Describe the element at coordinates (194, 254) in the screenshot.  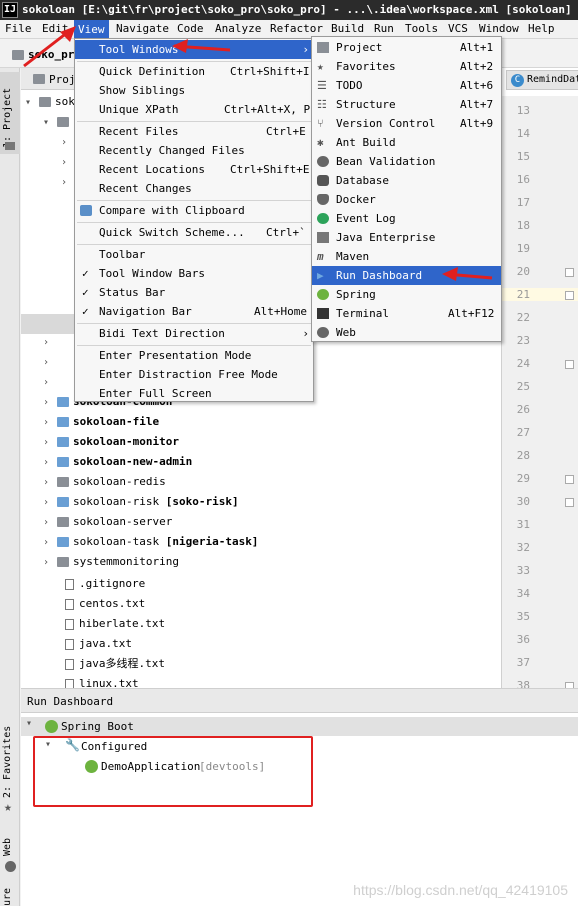
I see `menu-item-toolbar: Toolbar` at that location.